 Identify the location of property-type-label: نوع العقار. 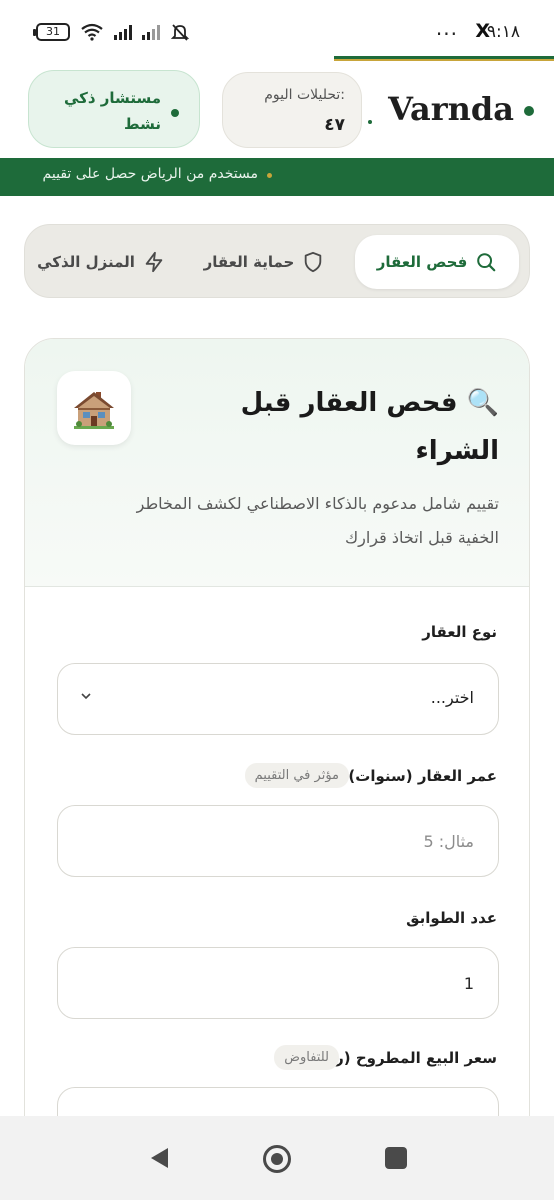
(459, 632).